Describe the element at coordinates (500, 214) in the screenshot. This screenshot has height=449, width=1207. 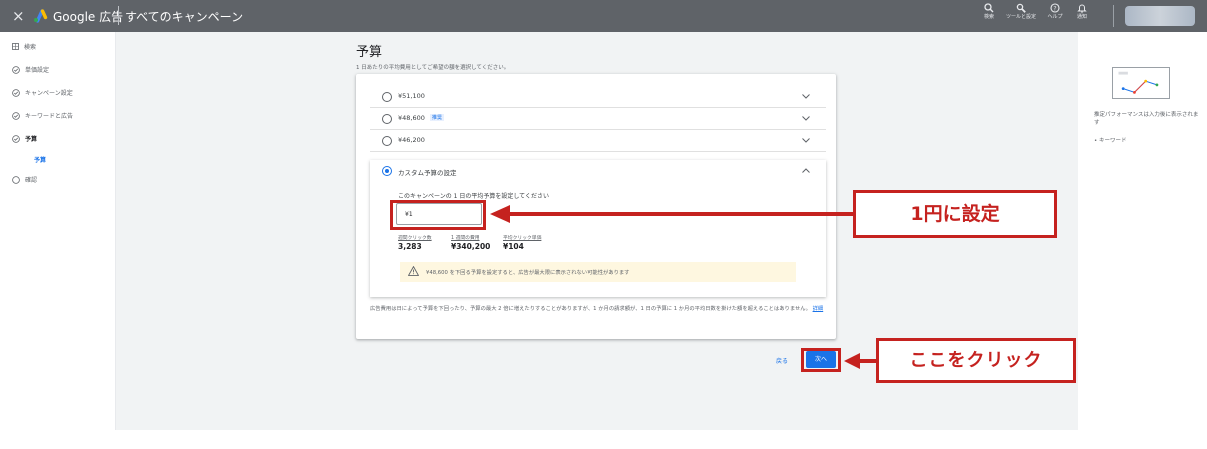
I see `arrow-head-input` at that location.